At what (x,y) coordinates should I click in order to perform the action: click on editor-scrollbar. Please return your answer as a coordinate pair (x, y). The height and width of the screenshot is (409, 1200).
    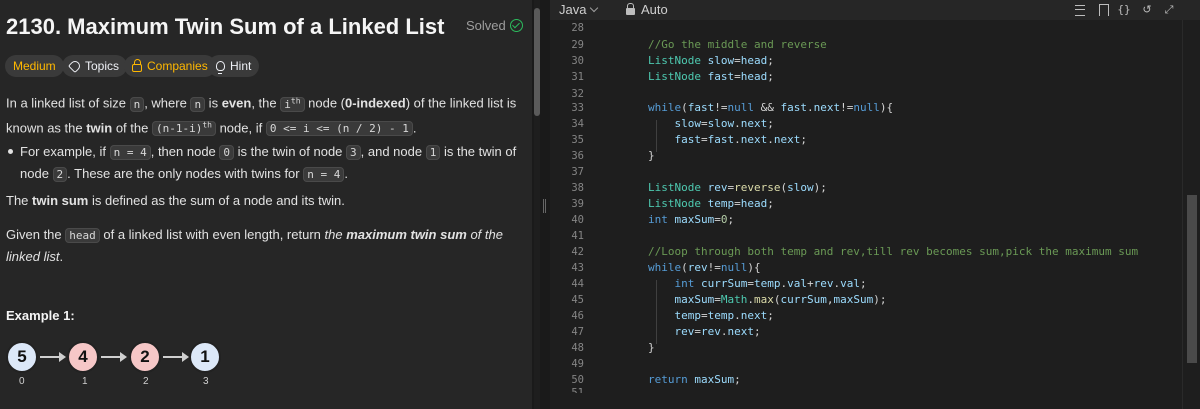
    Looking at the image, I should click on (1191, 214).